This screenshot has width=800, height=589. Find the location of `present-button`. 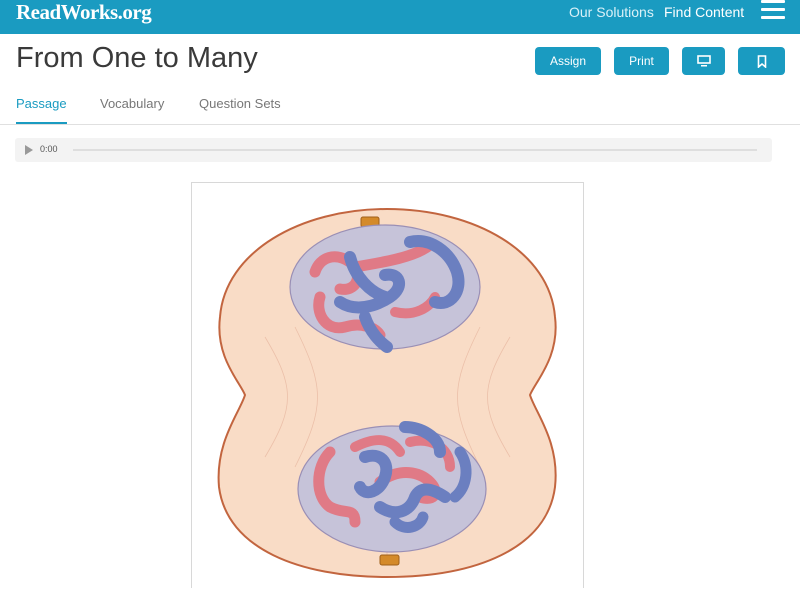

present-button is located at coordinates (703, 61).